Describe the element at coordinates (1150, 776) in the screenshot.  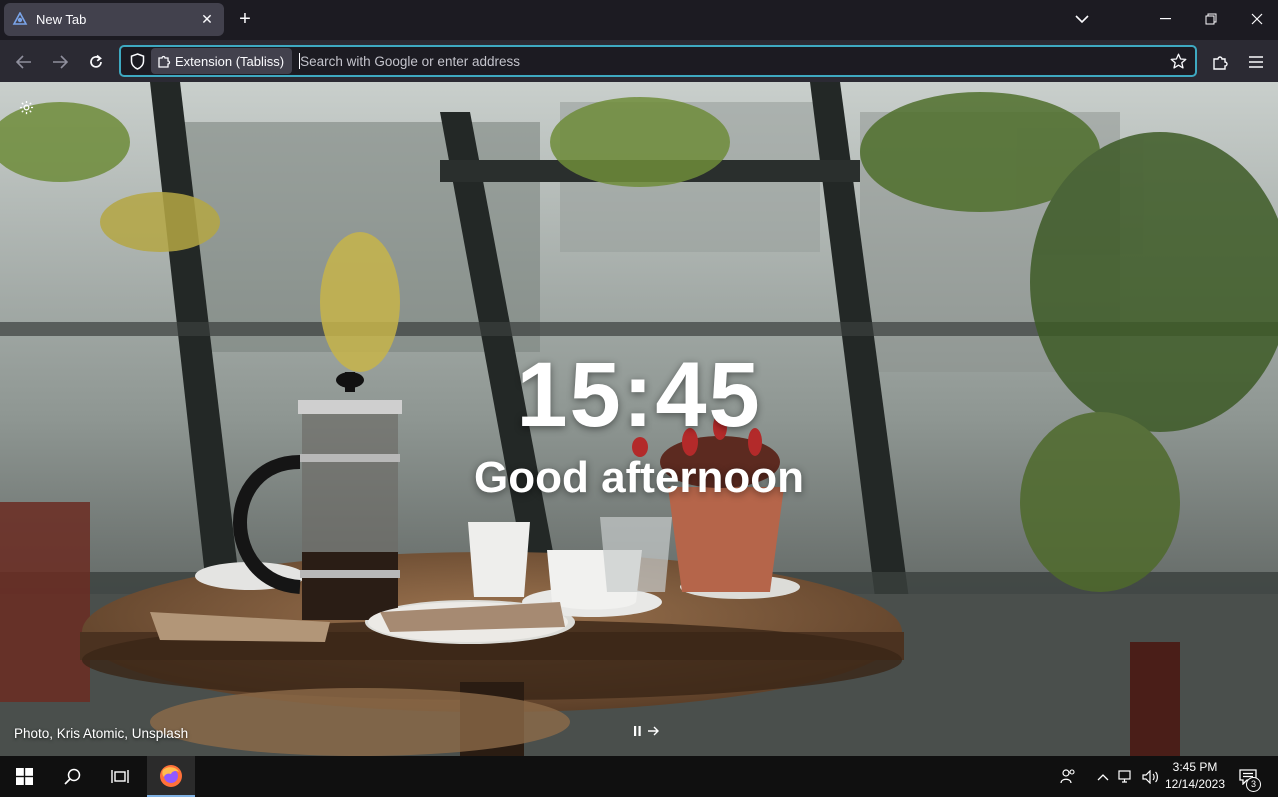
I see `volume-icon` at that location.